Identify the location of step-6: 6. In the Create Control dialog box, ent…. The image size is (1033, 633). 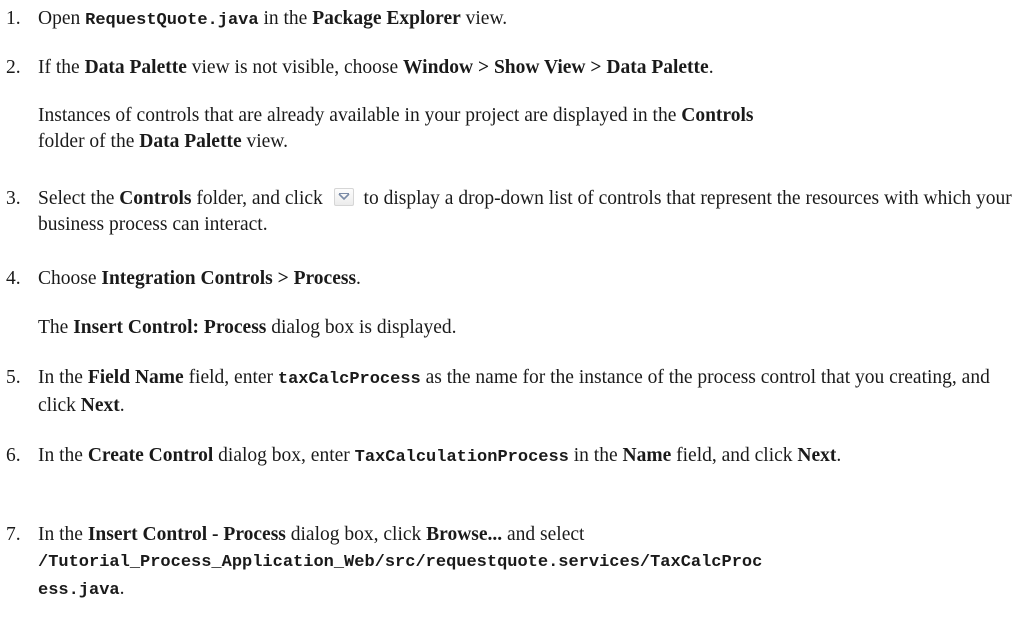
(516, 457).